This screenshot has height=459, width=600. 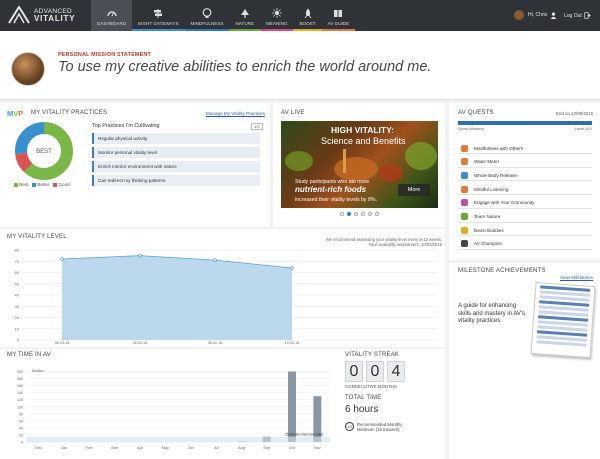 I want to click on nav-item-av-guide: AV GUIDE, so click(x=338, y=15).